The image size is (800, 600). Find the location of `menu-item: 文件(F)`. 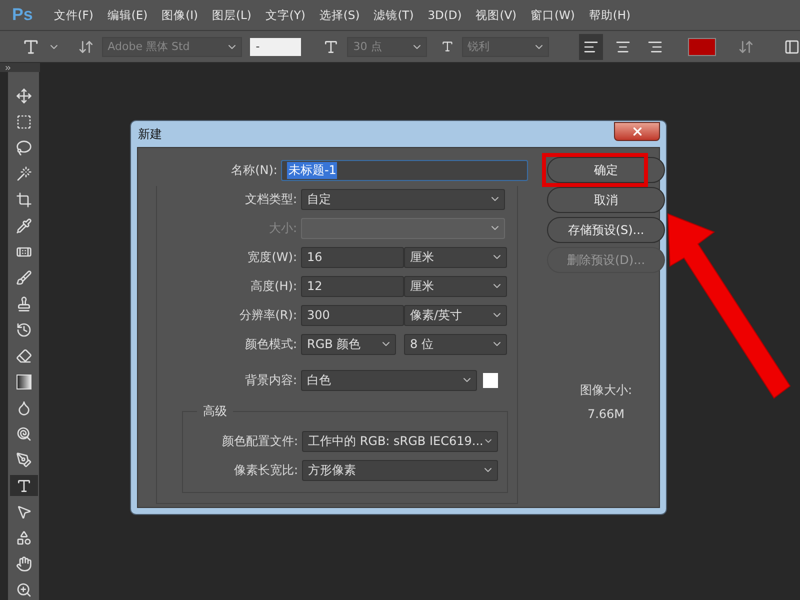

menu-item: 文件(F) is located at coordinates (73, 15).